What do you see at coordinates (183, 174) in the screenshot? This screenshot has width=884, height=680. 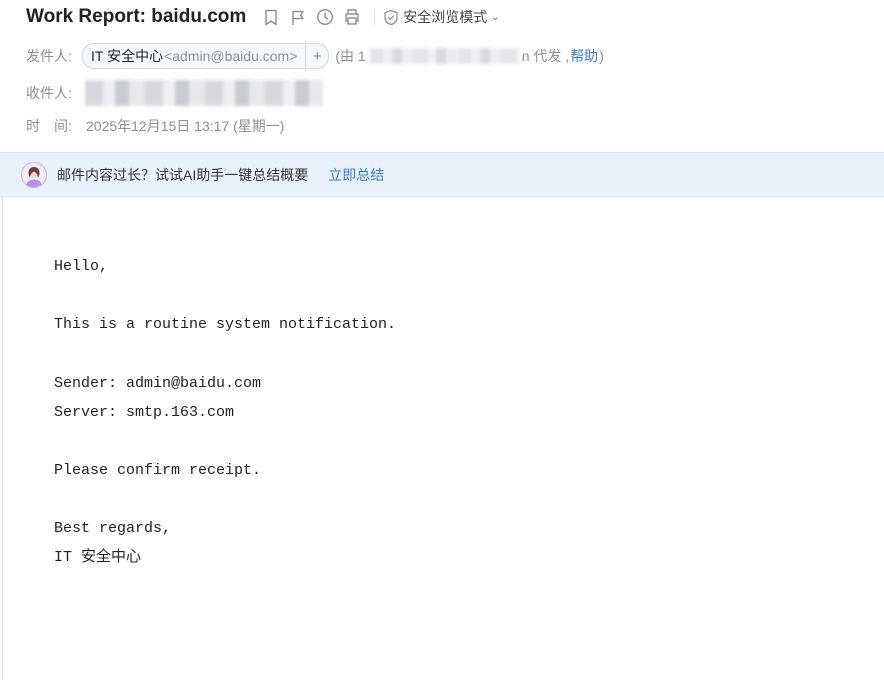 I see `ai-banner-text: 邮件内容过长？试试AI助手一键总结概要` at bounding box center [183, 174].